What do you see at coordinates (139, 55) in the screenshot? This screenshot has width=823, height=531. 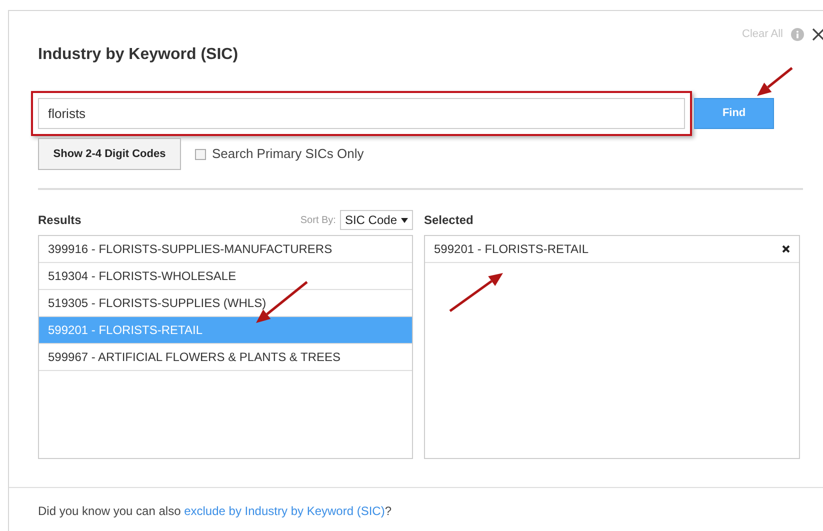 I see `dialog-title: Industry by Keyword (SIC)` at bounding box center [139, 55].